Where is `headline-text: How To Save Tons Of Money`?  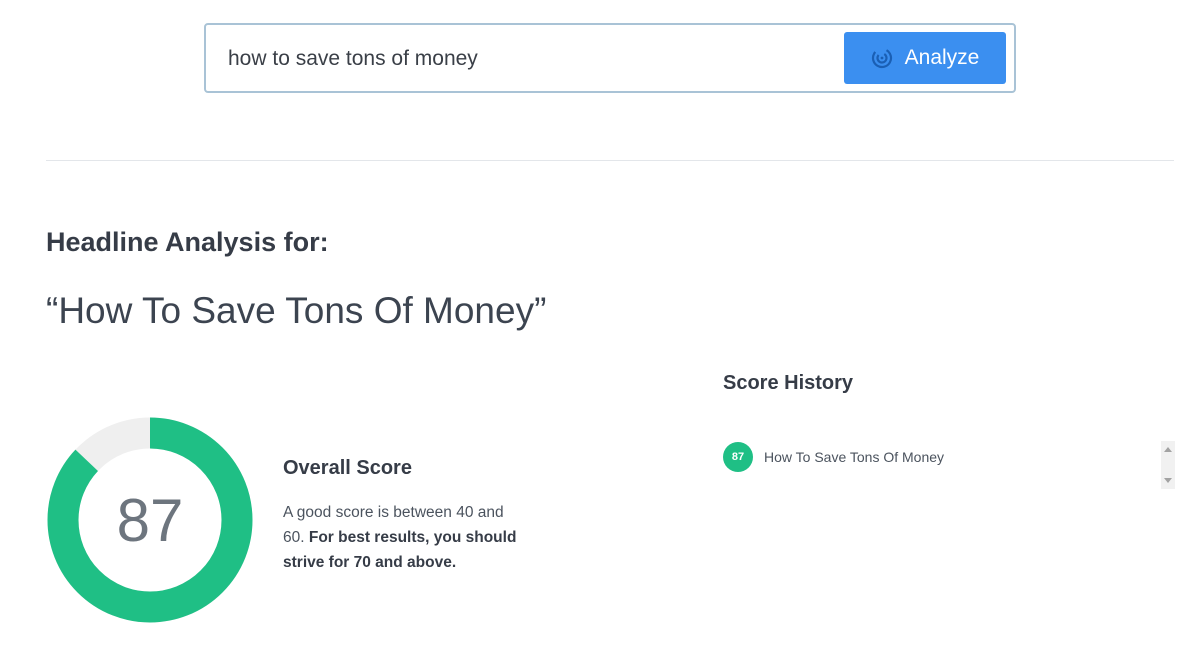
headline-text: How To Save Tons Of Money is located at coordinates (296, 310).